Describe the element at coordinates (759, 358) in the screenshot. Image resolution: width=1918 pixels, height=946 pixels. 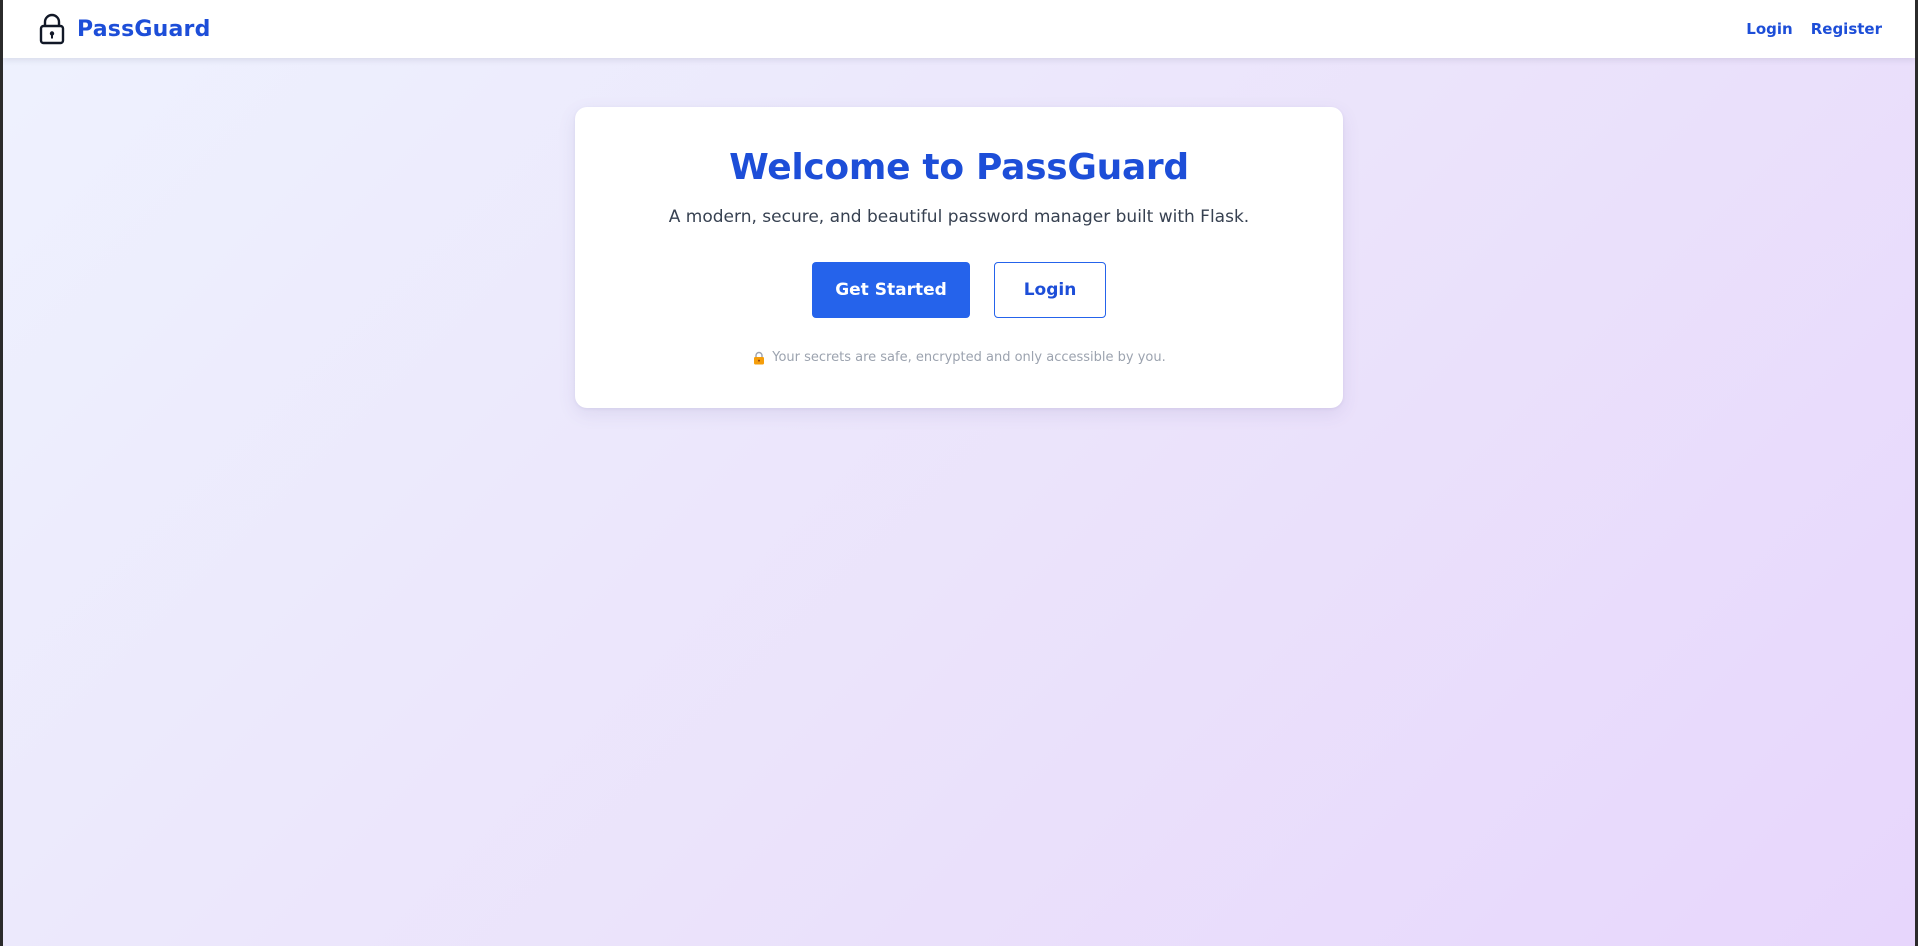
I see `lock-emoji-icon` at that location.